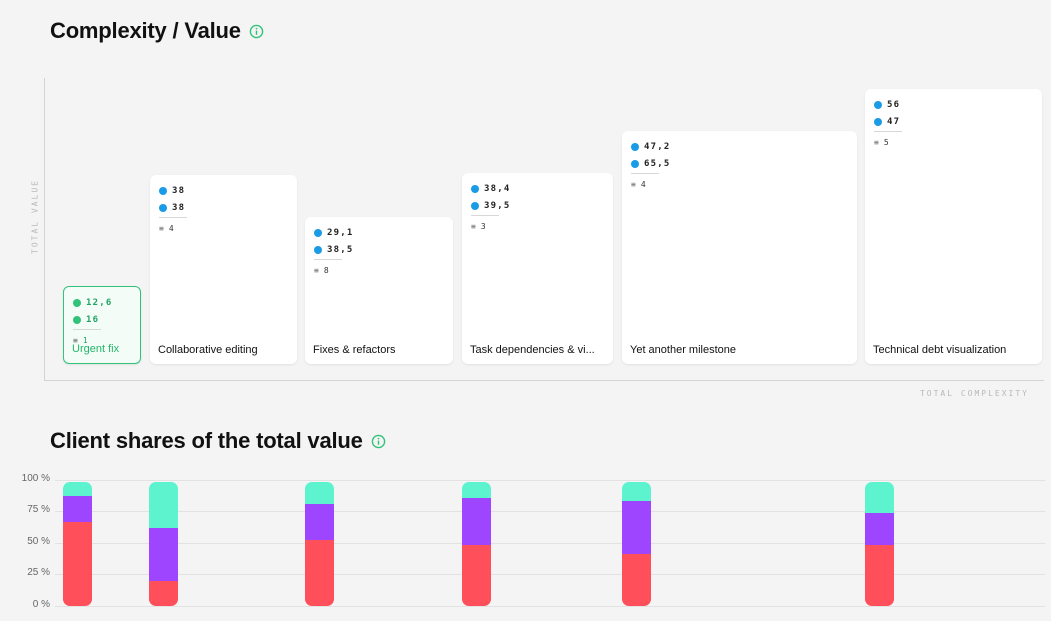  Describe the element at coordinates (974, 393) in the screenshot. I see `x-axis-label: TOTAL COMPLEXITY` at that location.